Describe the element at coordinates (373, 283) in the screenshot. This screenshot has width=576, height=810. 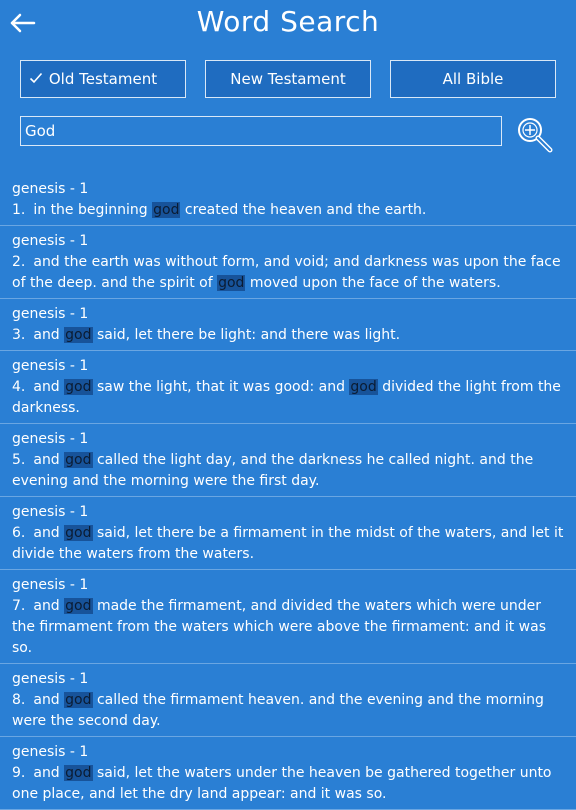
I see `verse-text-segment: moved upon the face of the waters.` at that location.